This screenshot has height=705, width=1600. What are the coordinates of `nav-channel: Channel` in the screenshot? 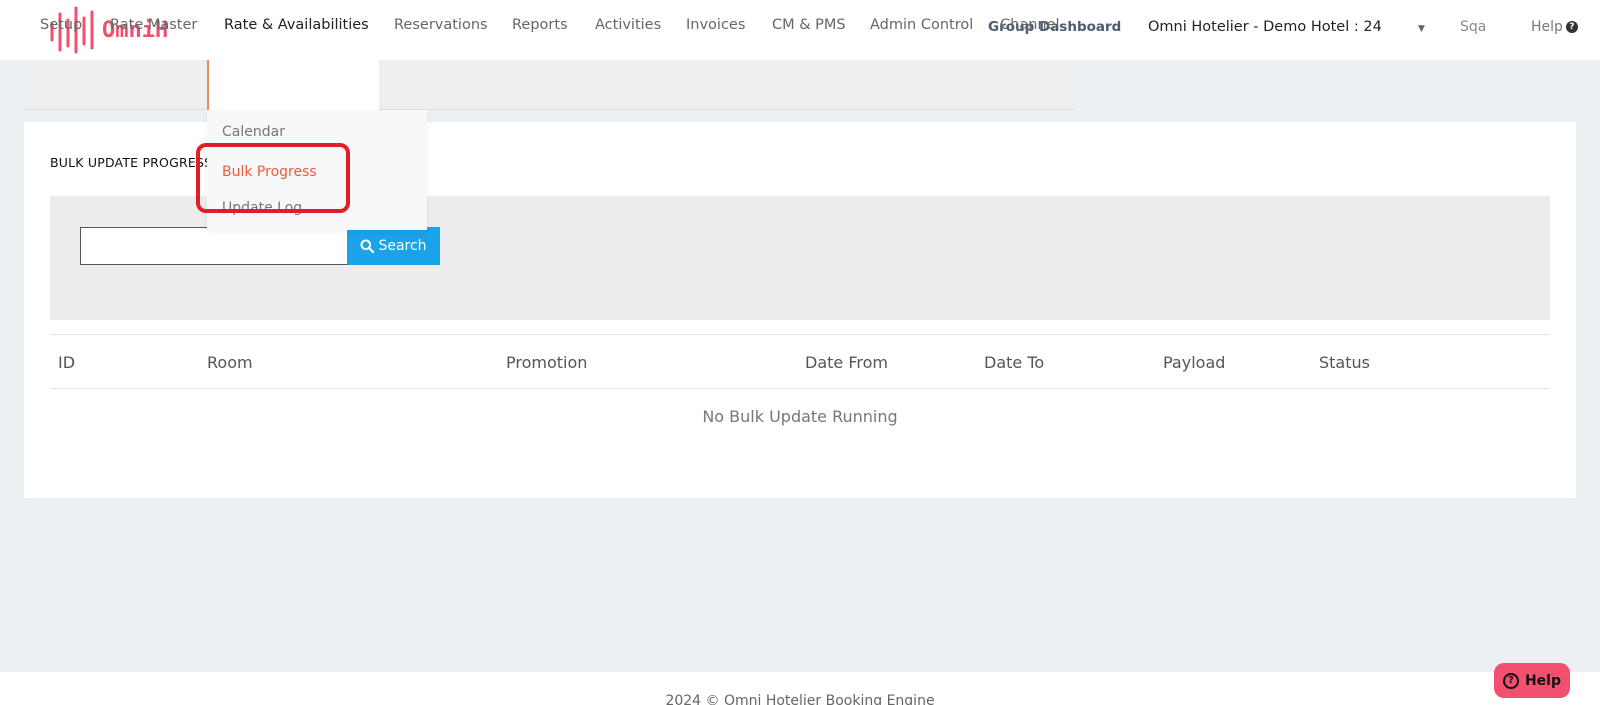 It's located at (1030, 25).